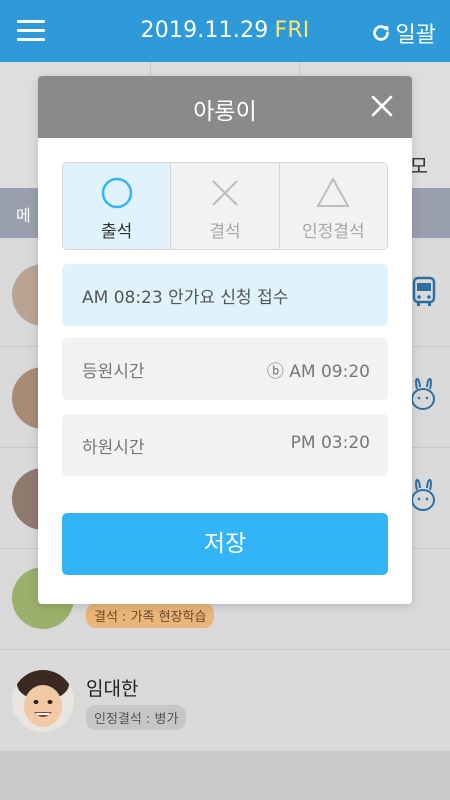 The image size is (450, 800). What do you see at coordinates (225, 544) in the screenshot?
I see `save-button: 저장` at bounding box center [225, 544].